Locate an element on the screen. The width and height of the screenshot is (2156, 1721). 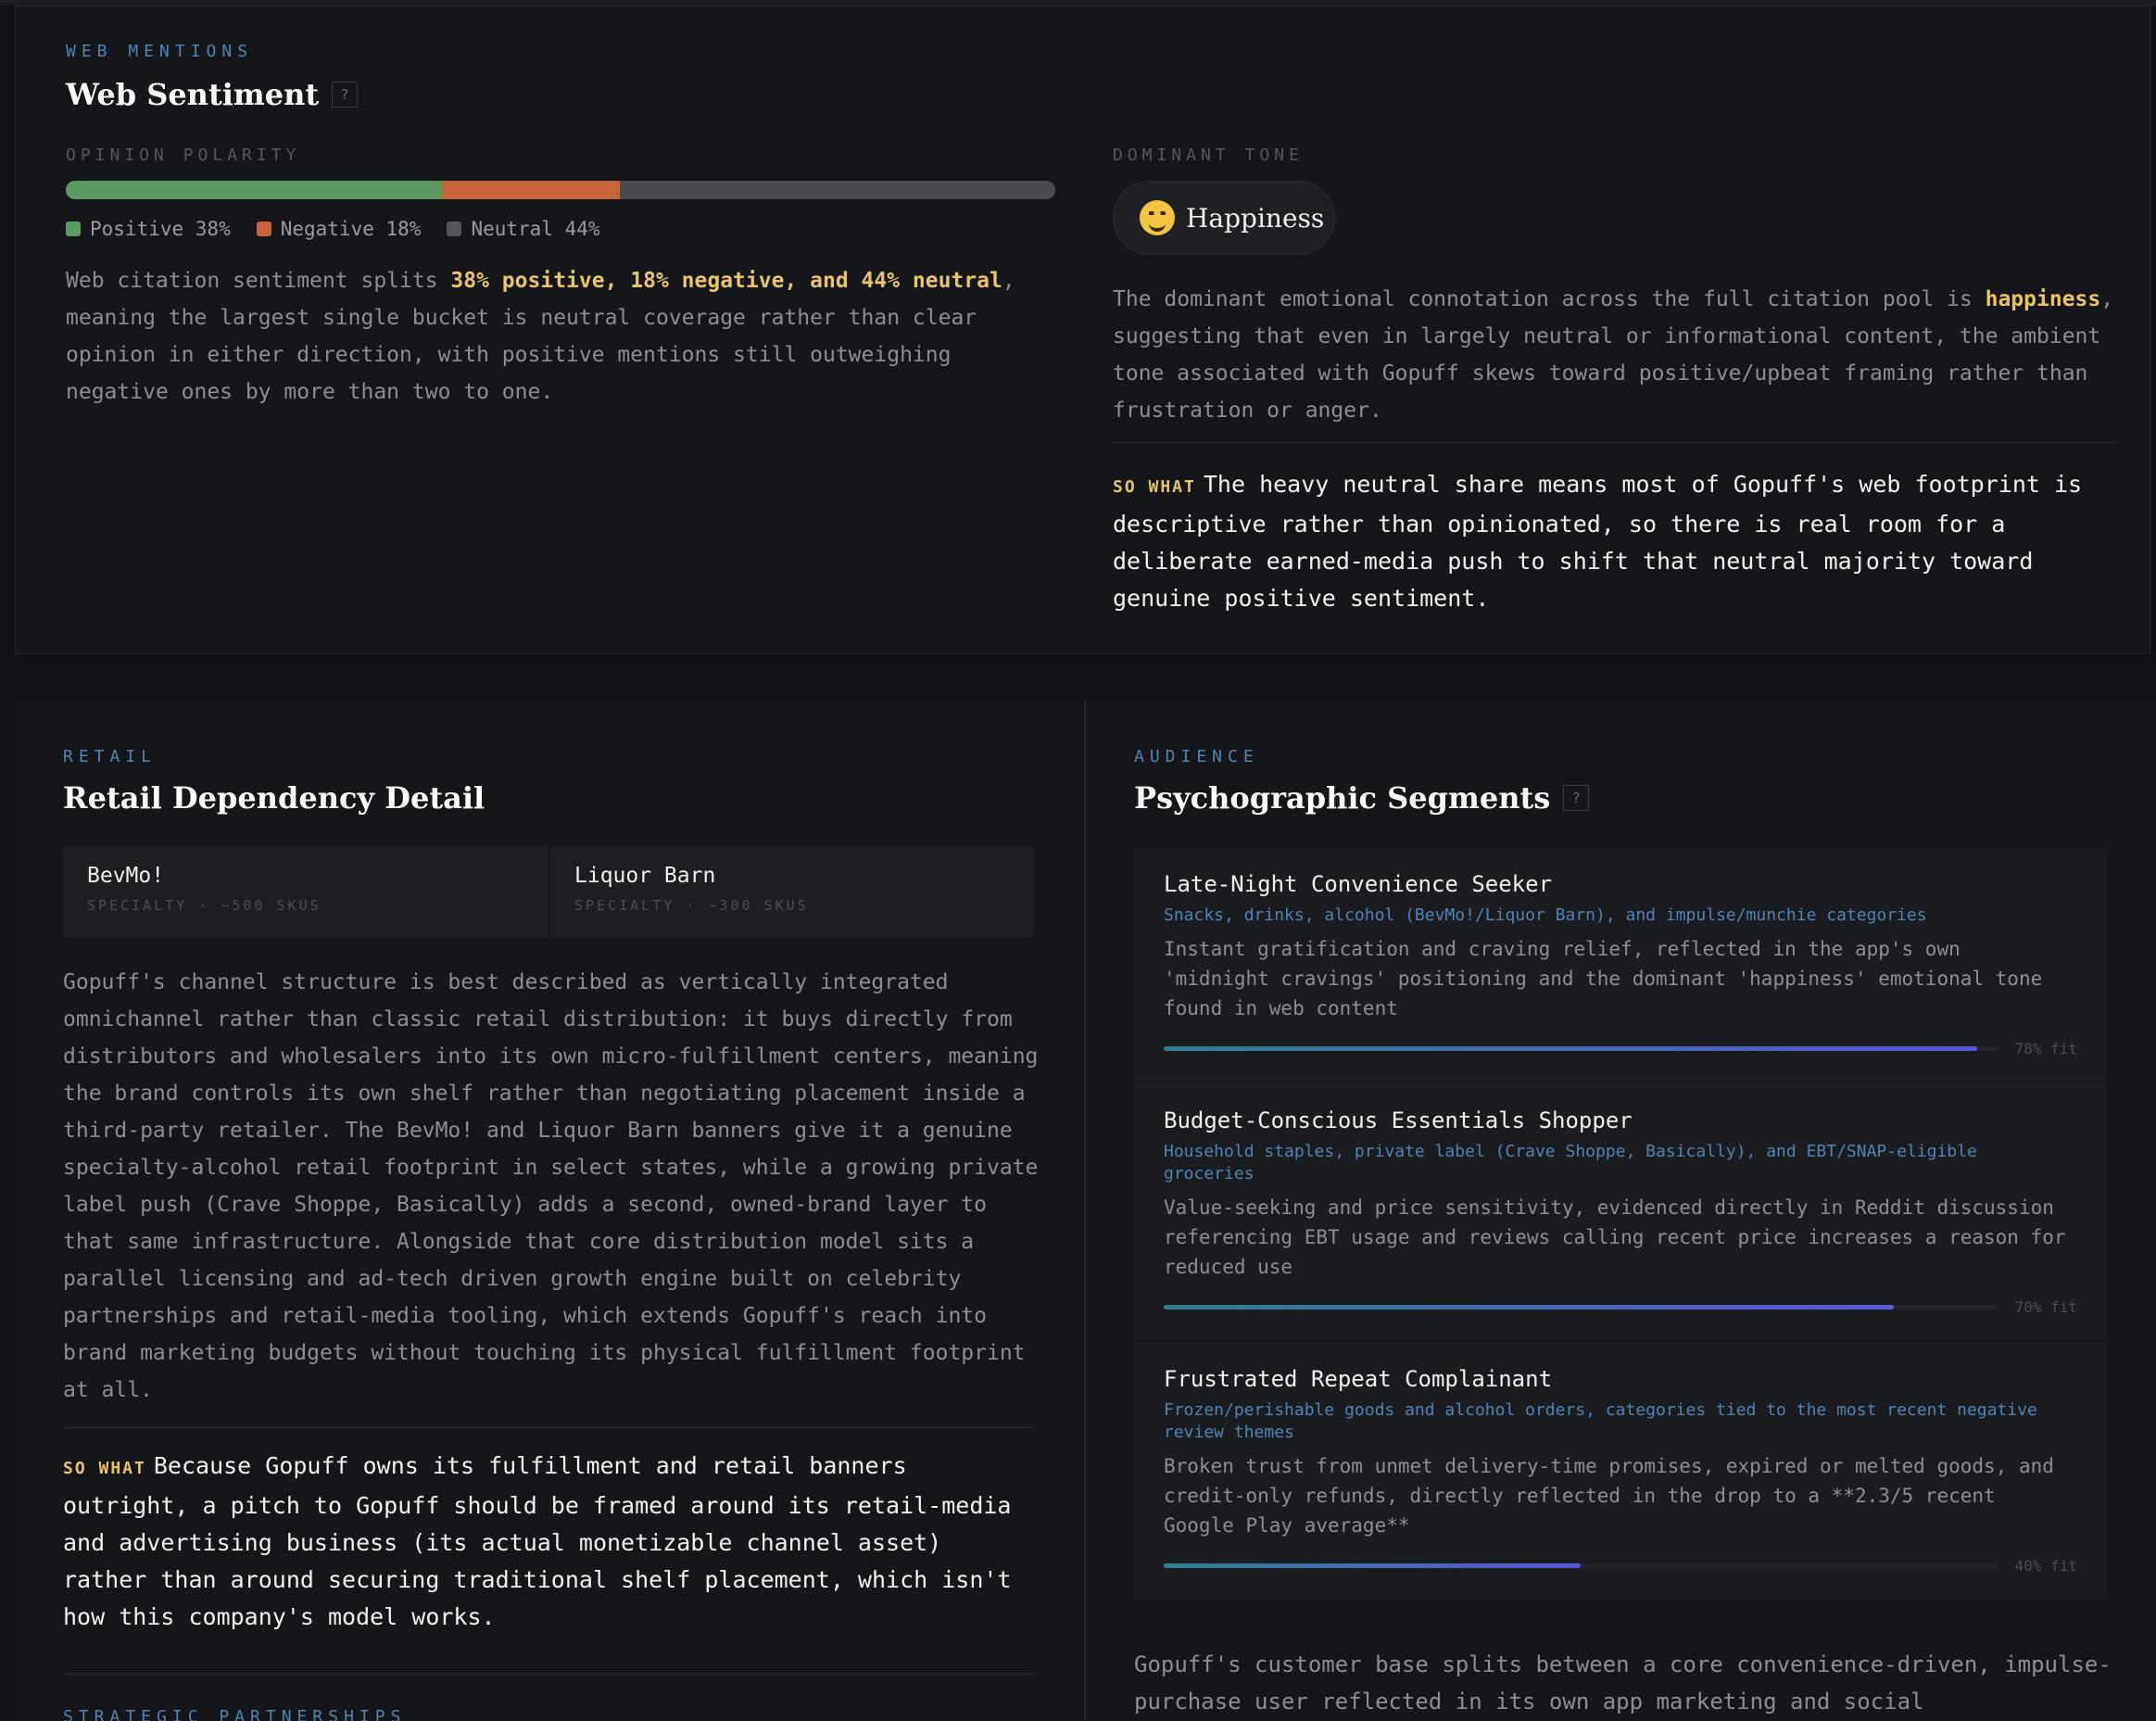
brand-meta: SPECIALTY · ~500 SKUS is located at coordinates (204, 906).